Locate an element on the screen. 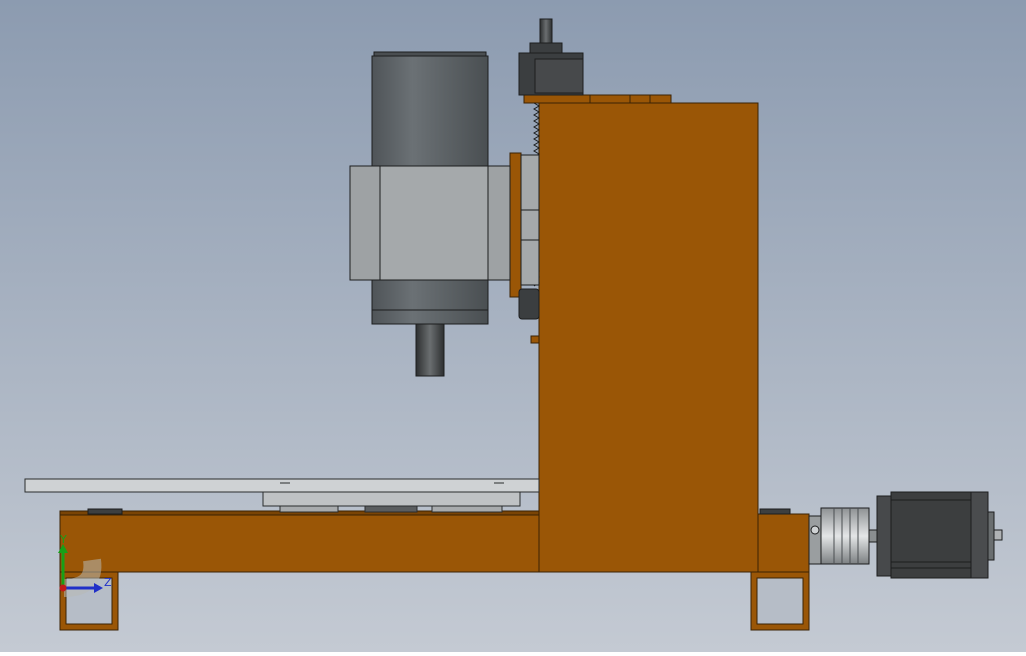  triad-y-label: Y is located at coordinates (63, 539).